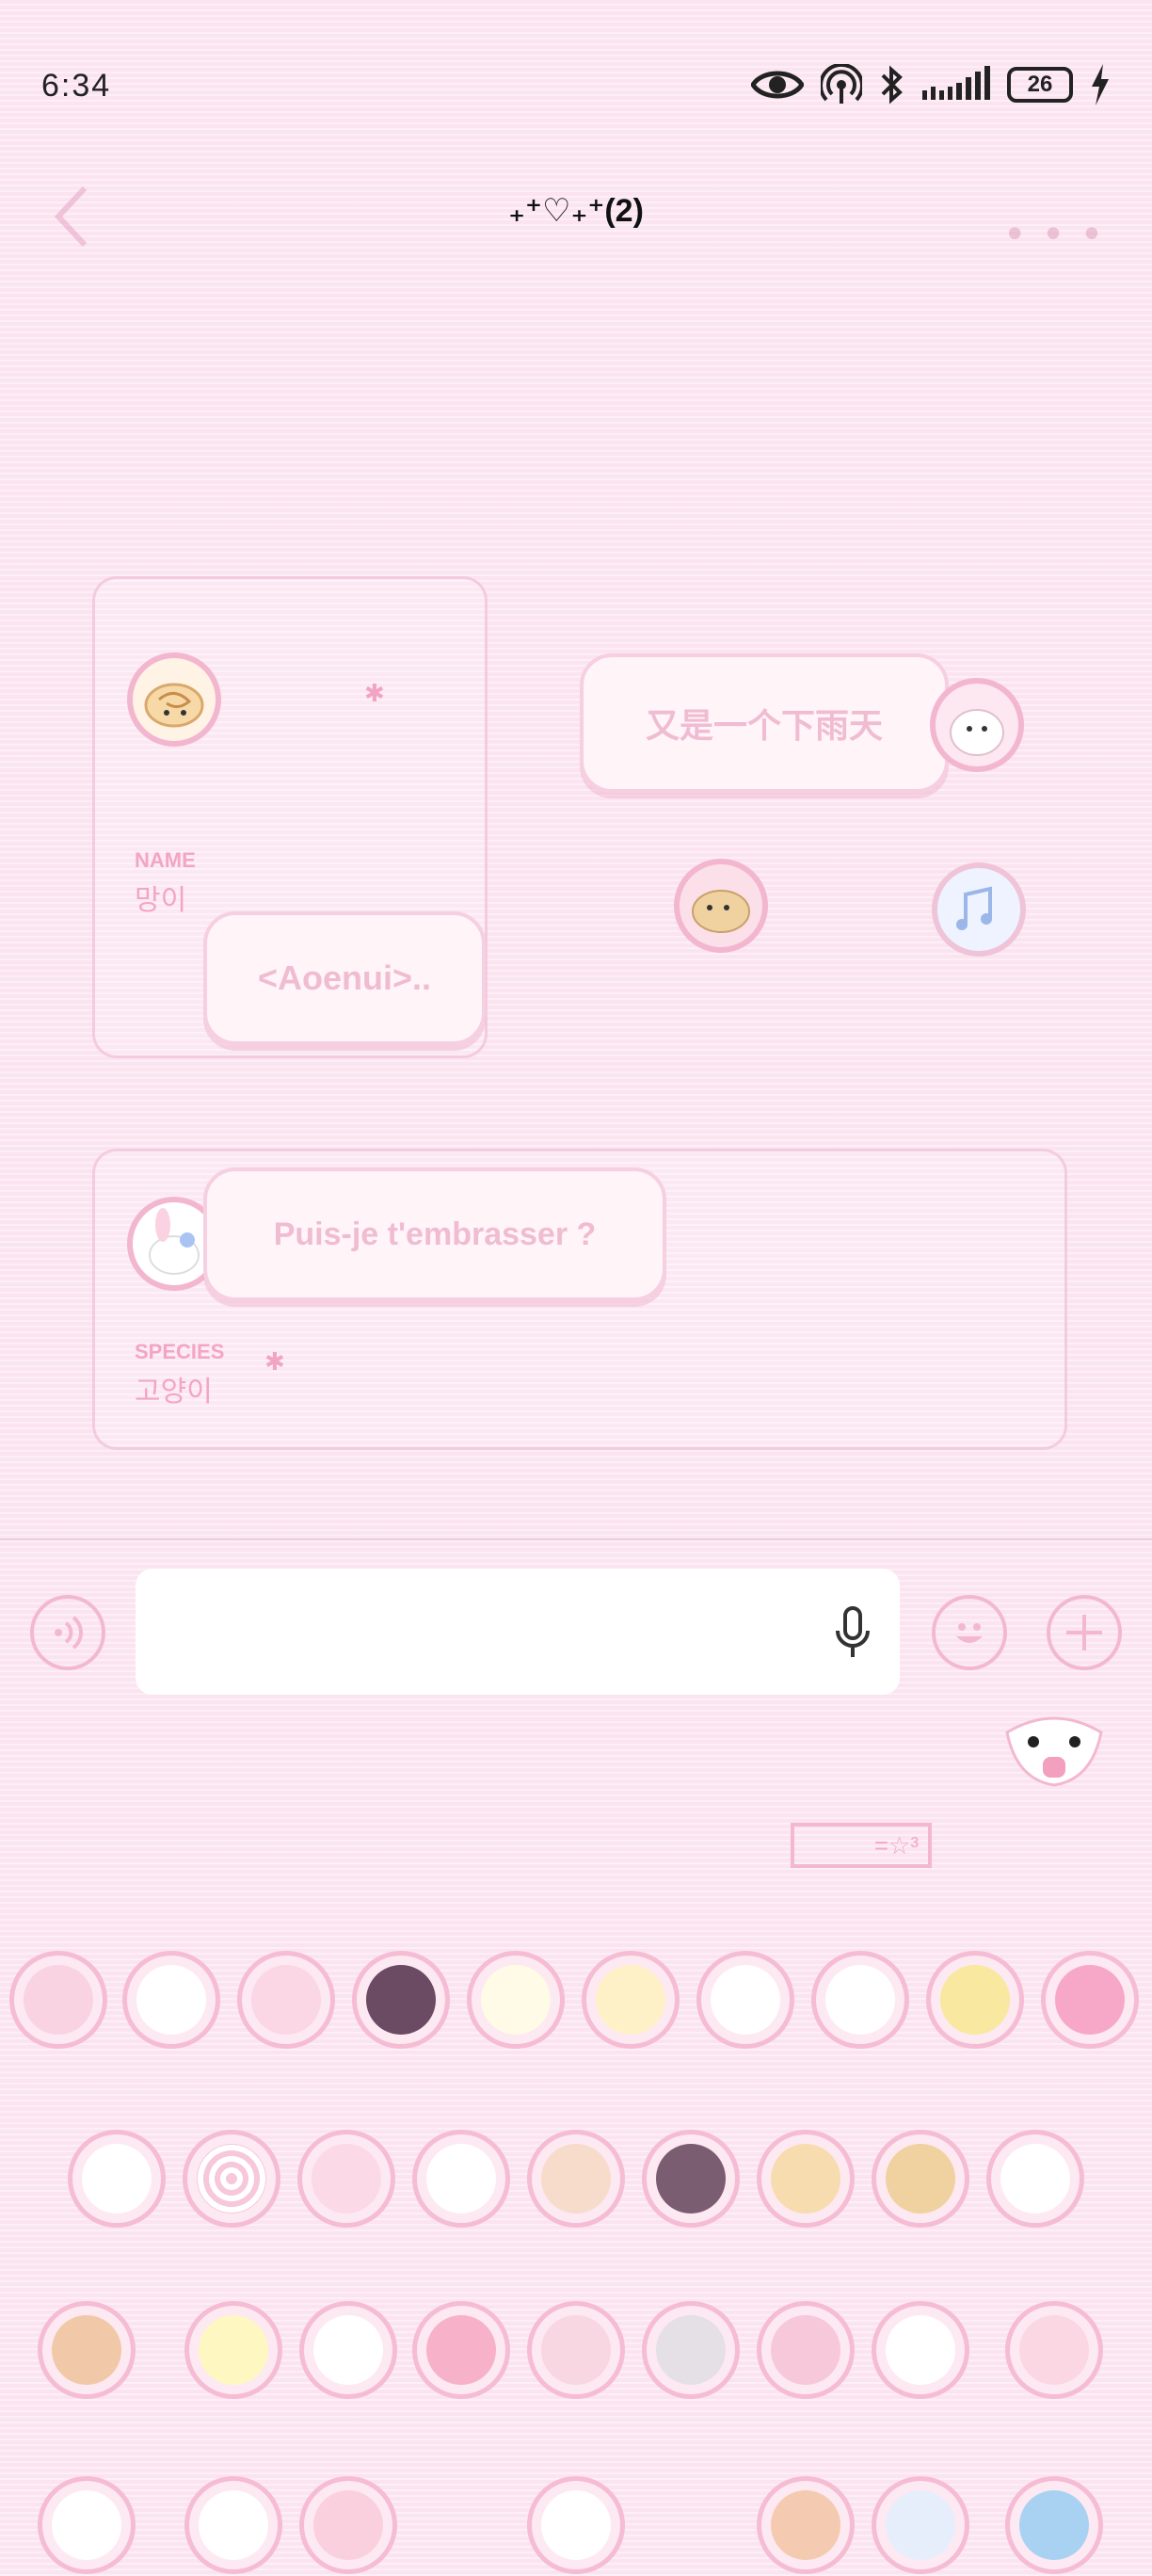  What do you see at coordinates (806, 2350) in the screenshot?
I see `sticker-pink-dots` at bounding box center [806, 2350].